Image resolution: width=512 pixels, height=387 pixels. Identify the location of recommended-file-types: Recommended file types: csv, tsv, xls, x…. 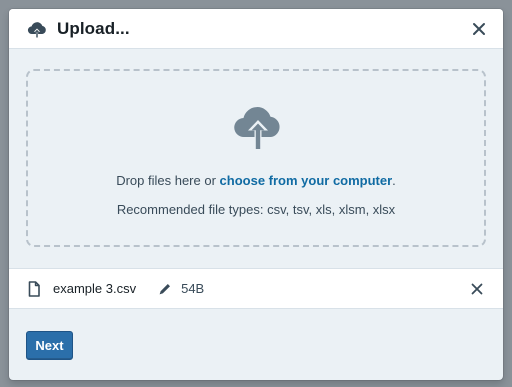
(256, 209).